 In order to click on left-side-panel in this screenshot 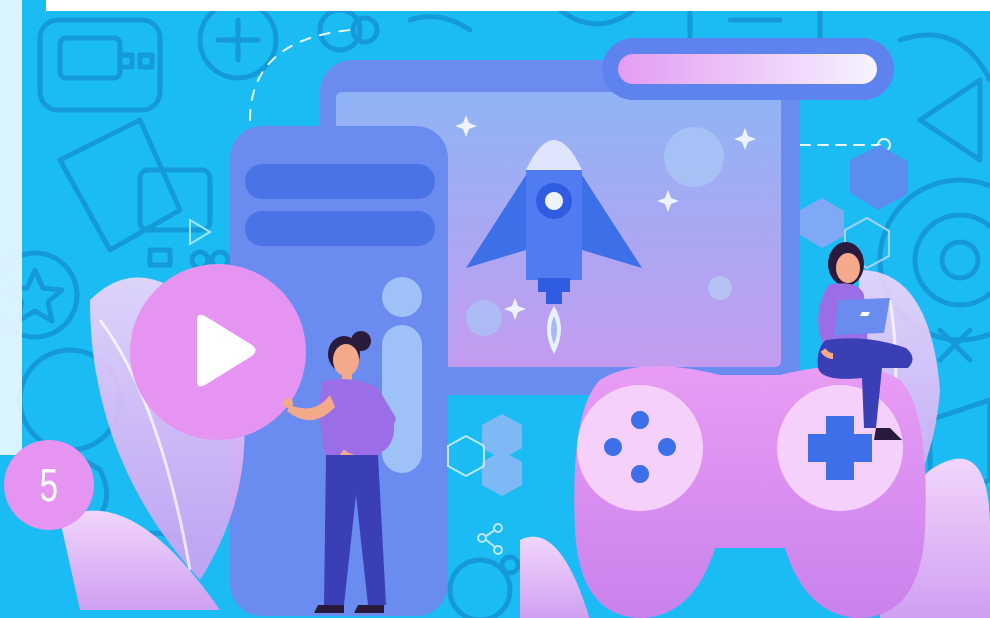, I will do `click(11, 227)`.